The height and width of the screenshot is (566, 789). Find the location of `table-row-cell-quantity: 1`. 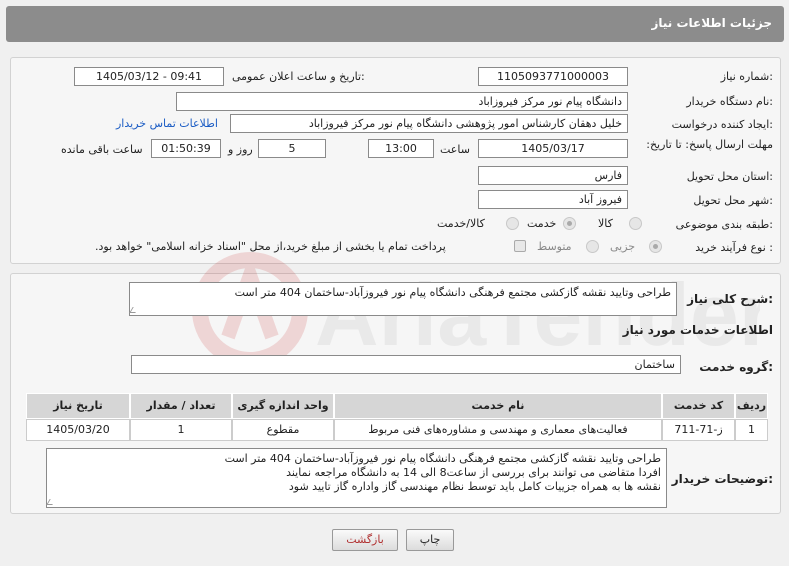

table-row-cell-quantity: 1 is located at coordinates (181, 430).